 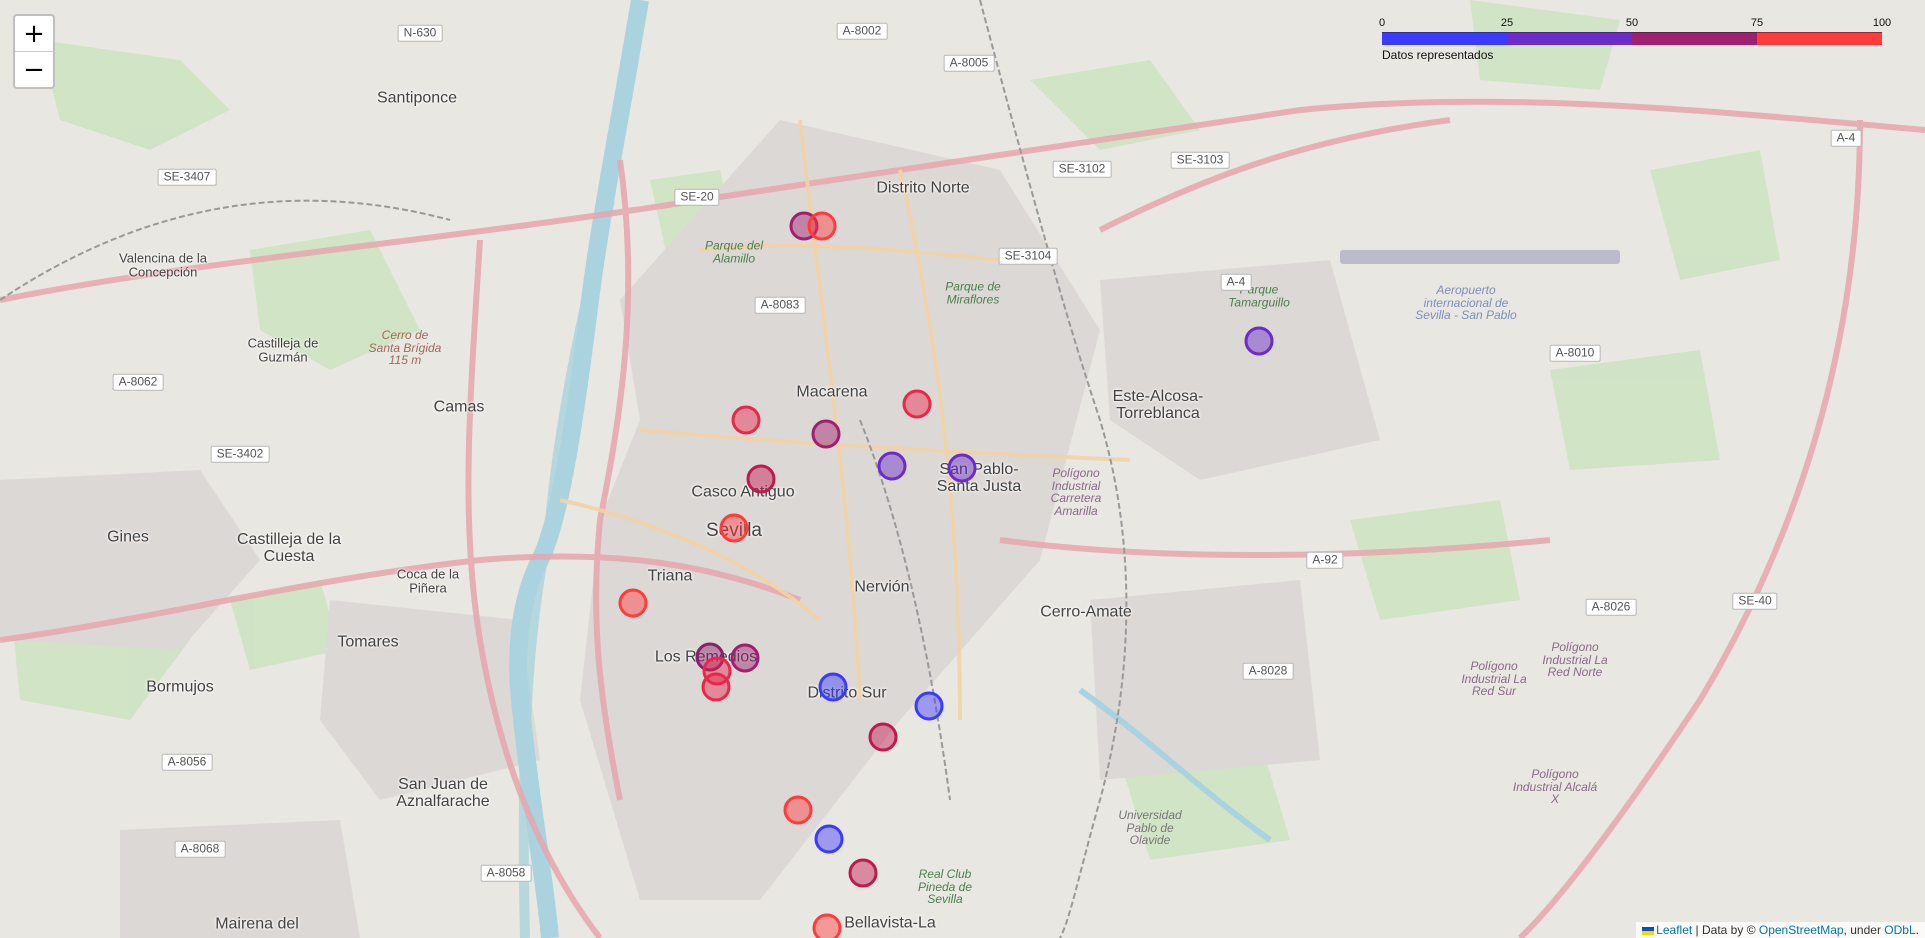 What do you see at coordinates (1438, 55) in the screenshot?
I see `legend-caption: Datos representados` at bounding box center [1438, 55].